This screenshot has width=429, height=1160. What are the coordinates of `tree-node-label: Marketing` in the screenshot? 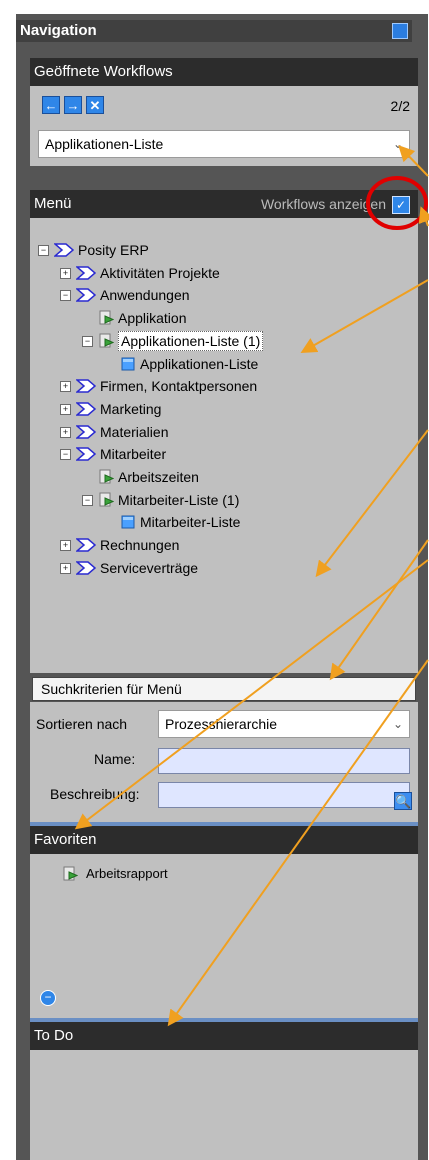 It's located at (131, 408).